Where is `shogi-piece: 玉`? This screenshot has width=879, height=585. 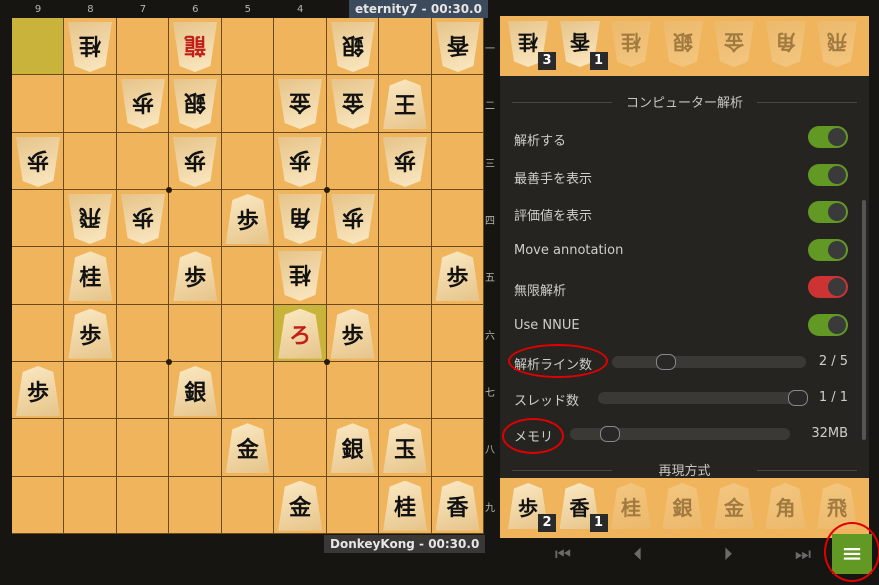
shogi-piece: 玉 is located at coordinates (405, 448).